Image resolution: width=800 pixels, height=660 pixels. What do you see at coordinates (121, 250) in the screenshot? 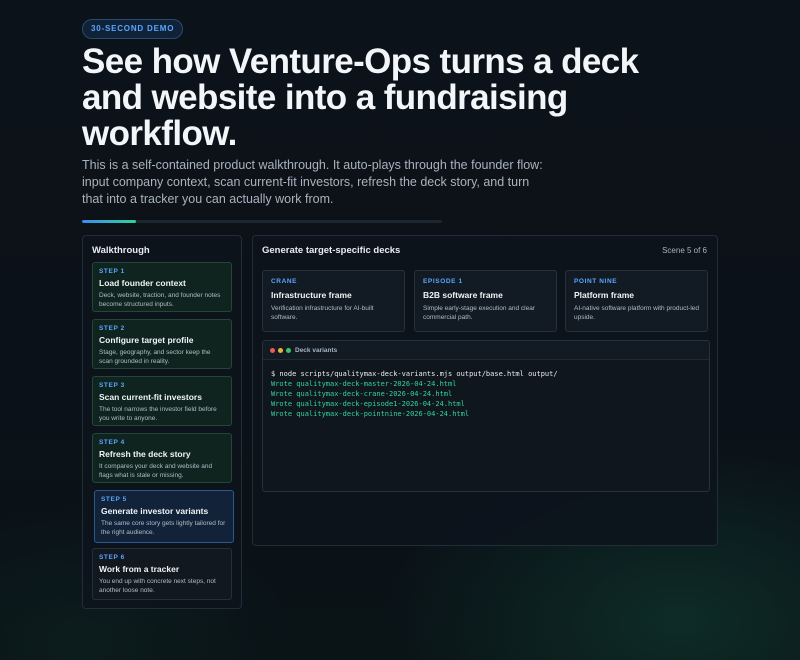
I see `walkthrough-title: Walkthrough` at bounding box center [121, 250].